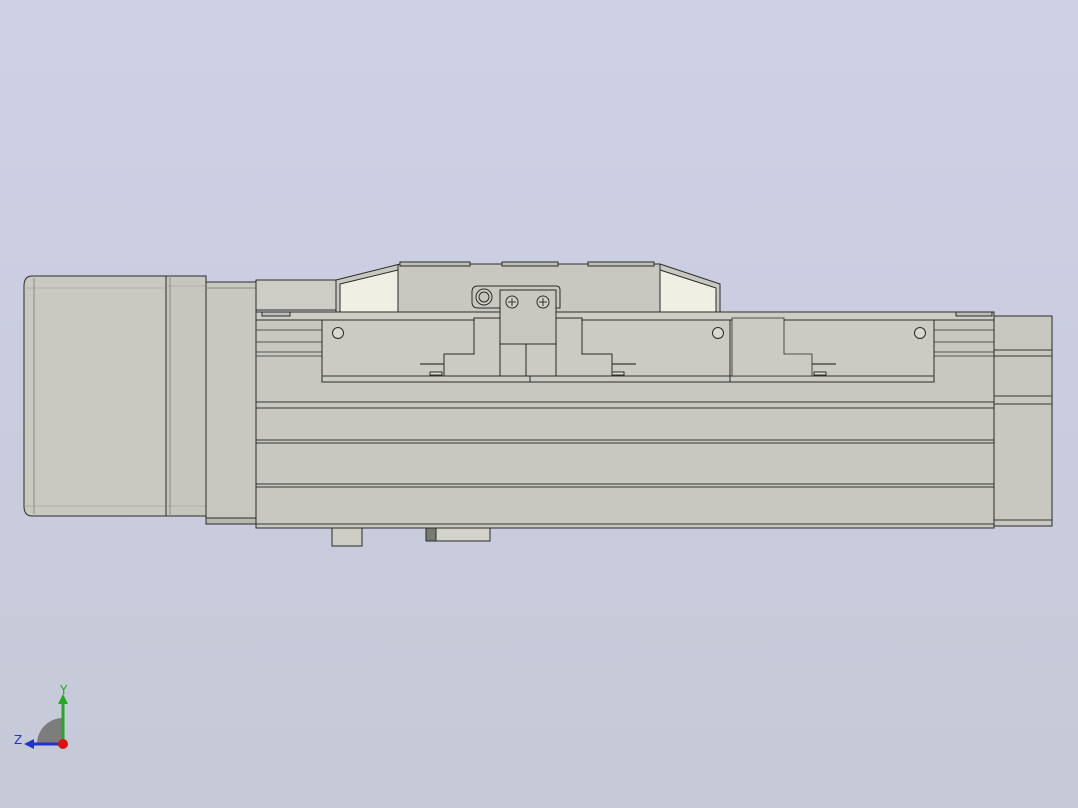 Image resolution: width=1078 pixels, height=808 pixels. What do you see at coordinates (18, 740) in the screenshot?
I see `z-axis-label: Z` at bounding box center [18, 740].